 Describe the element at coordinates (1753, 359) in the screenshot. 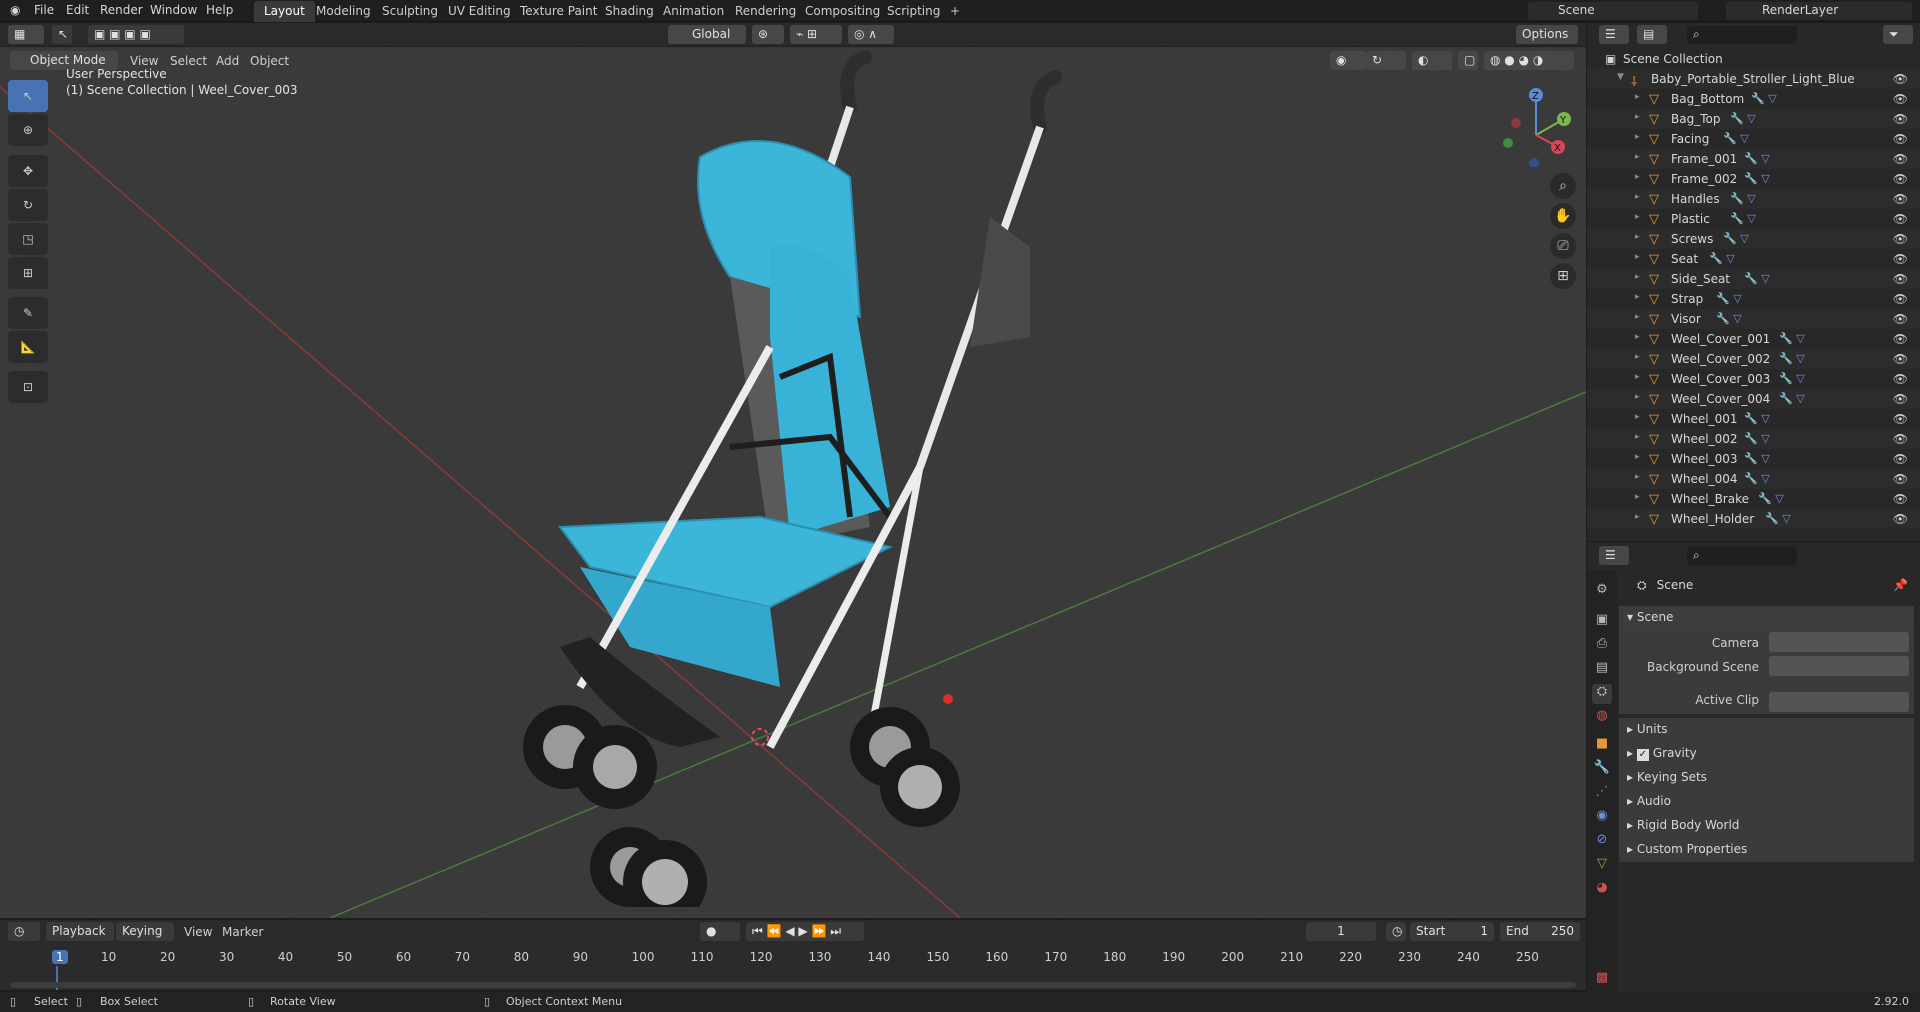

I see `outliner-item: ▸ ▽ Weel_Cover_002 🔧 ▽ 👁` at that location.